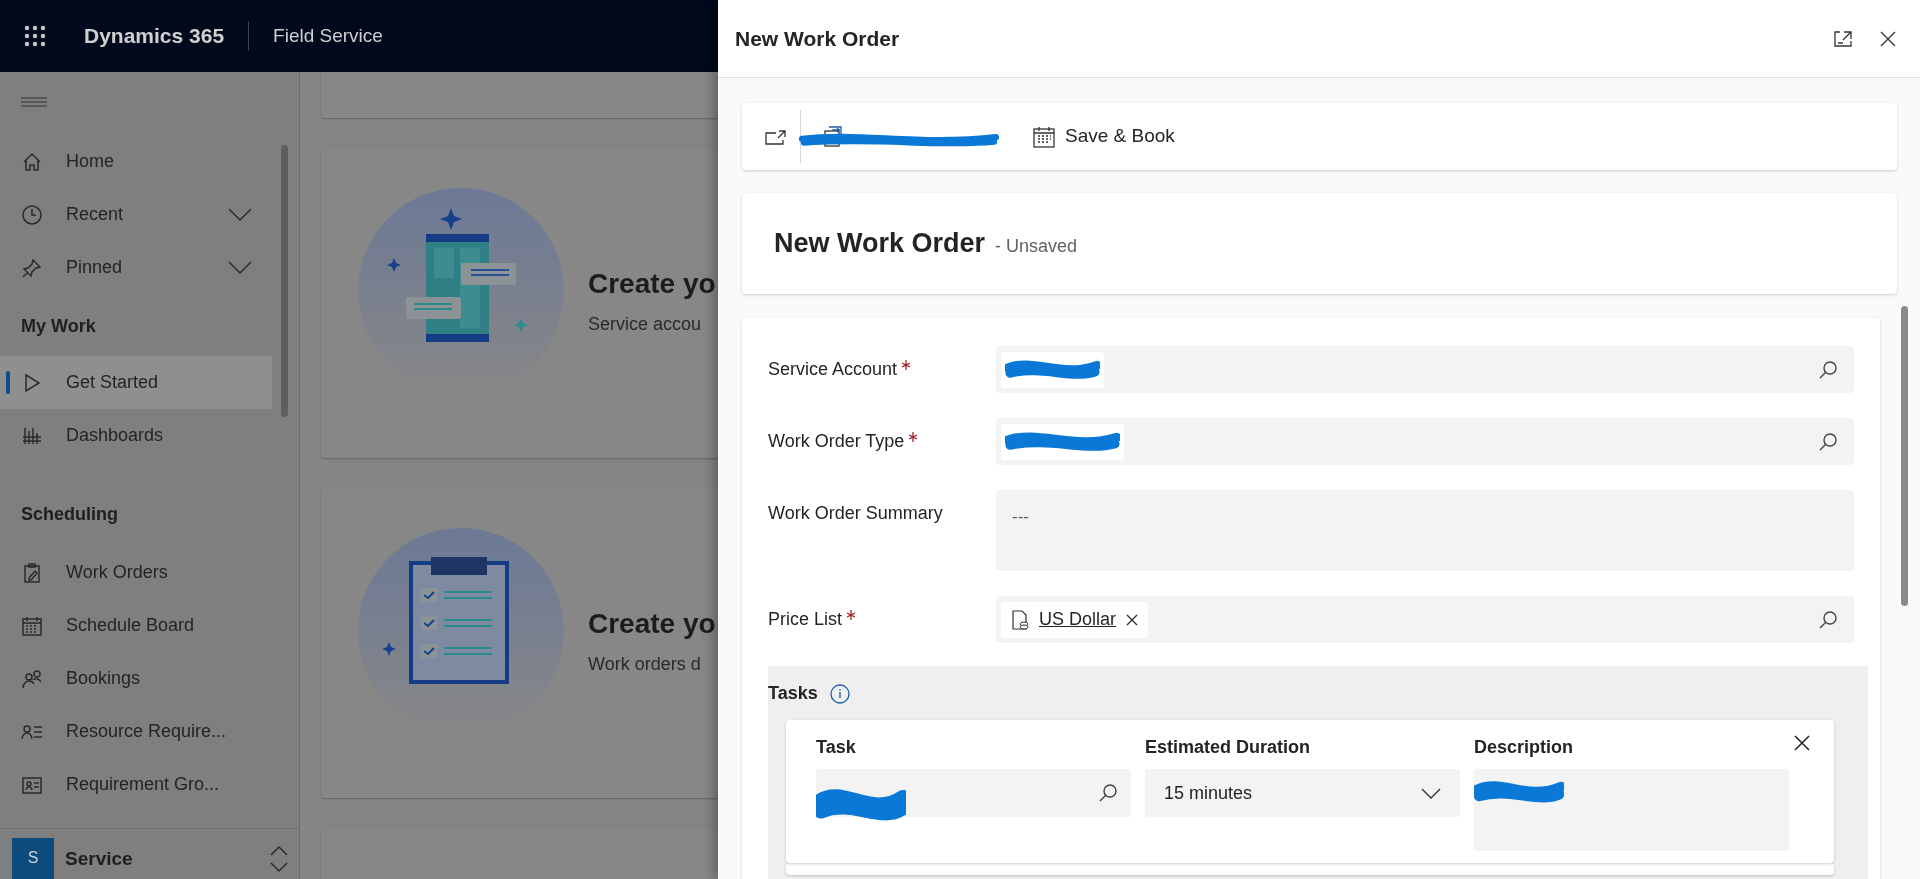  Describe the element at coordinates (154, 36) in the screenshot. I see `app-title: Dynamics 365` at that location.